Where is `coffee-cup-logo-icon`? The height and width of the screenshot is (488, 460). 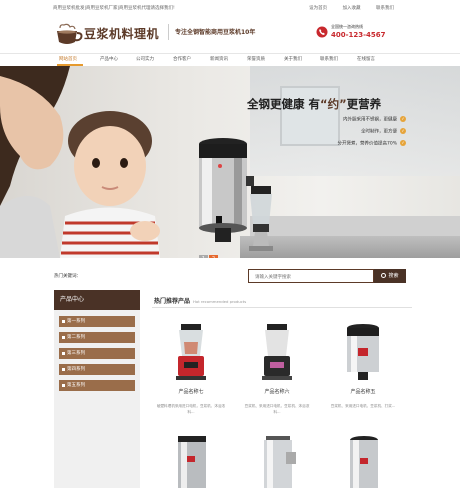
coffee-cup-logo-icon is located at coordinates (69, 34).